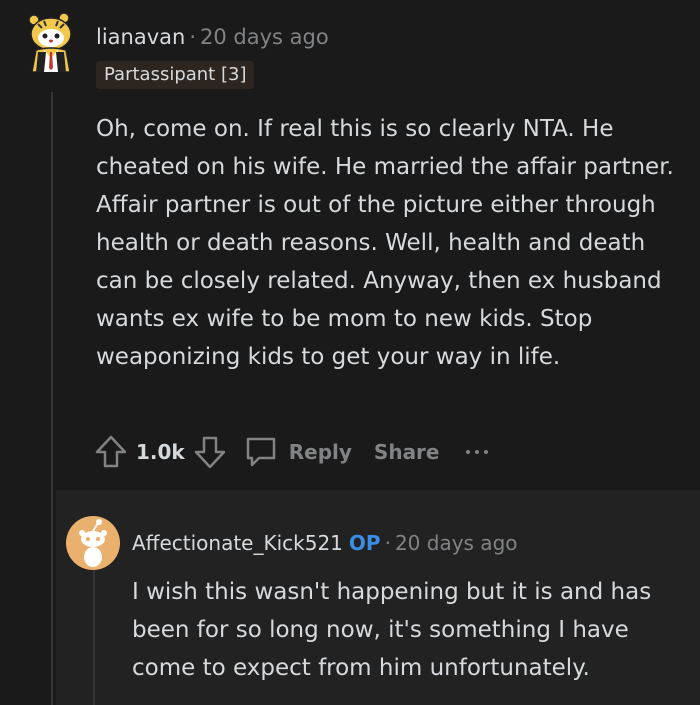 This screenshot has height=705, width=700. Describe the element at coordinates (407, 452) in the screenshot. I see `share-button: Share` at that location.